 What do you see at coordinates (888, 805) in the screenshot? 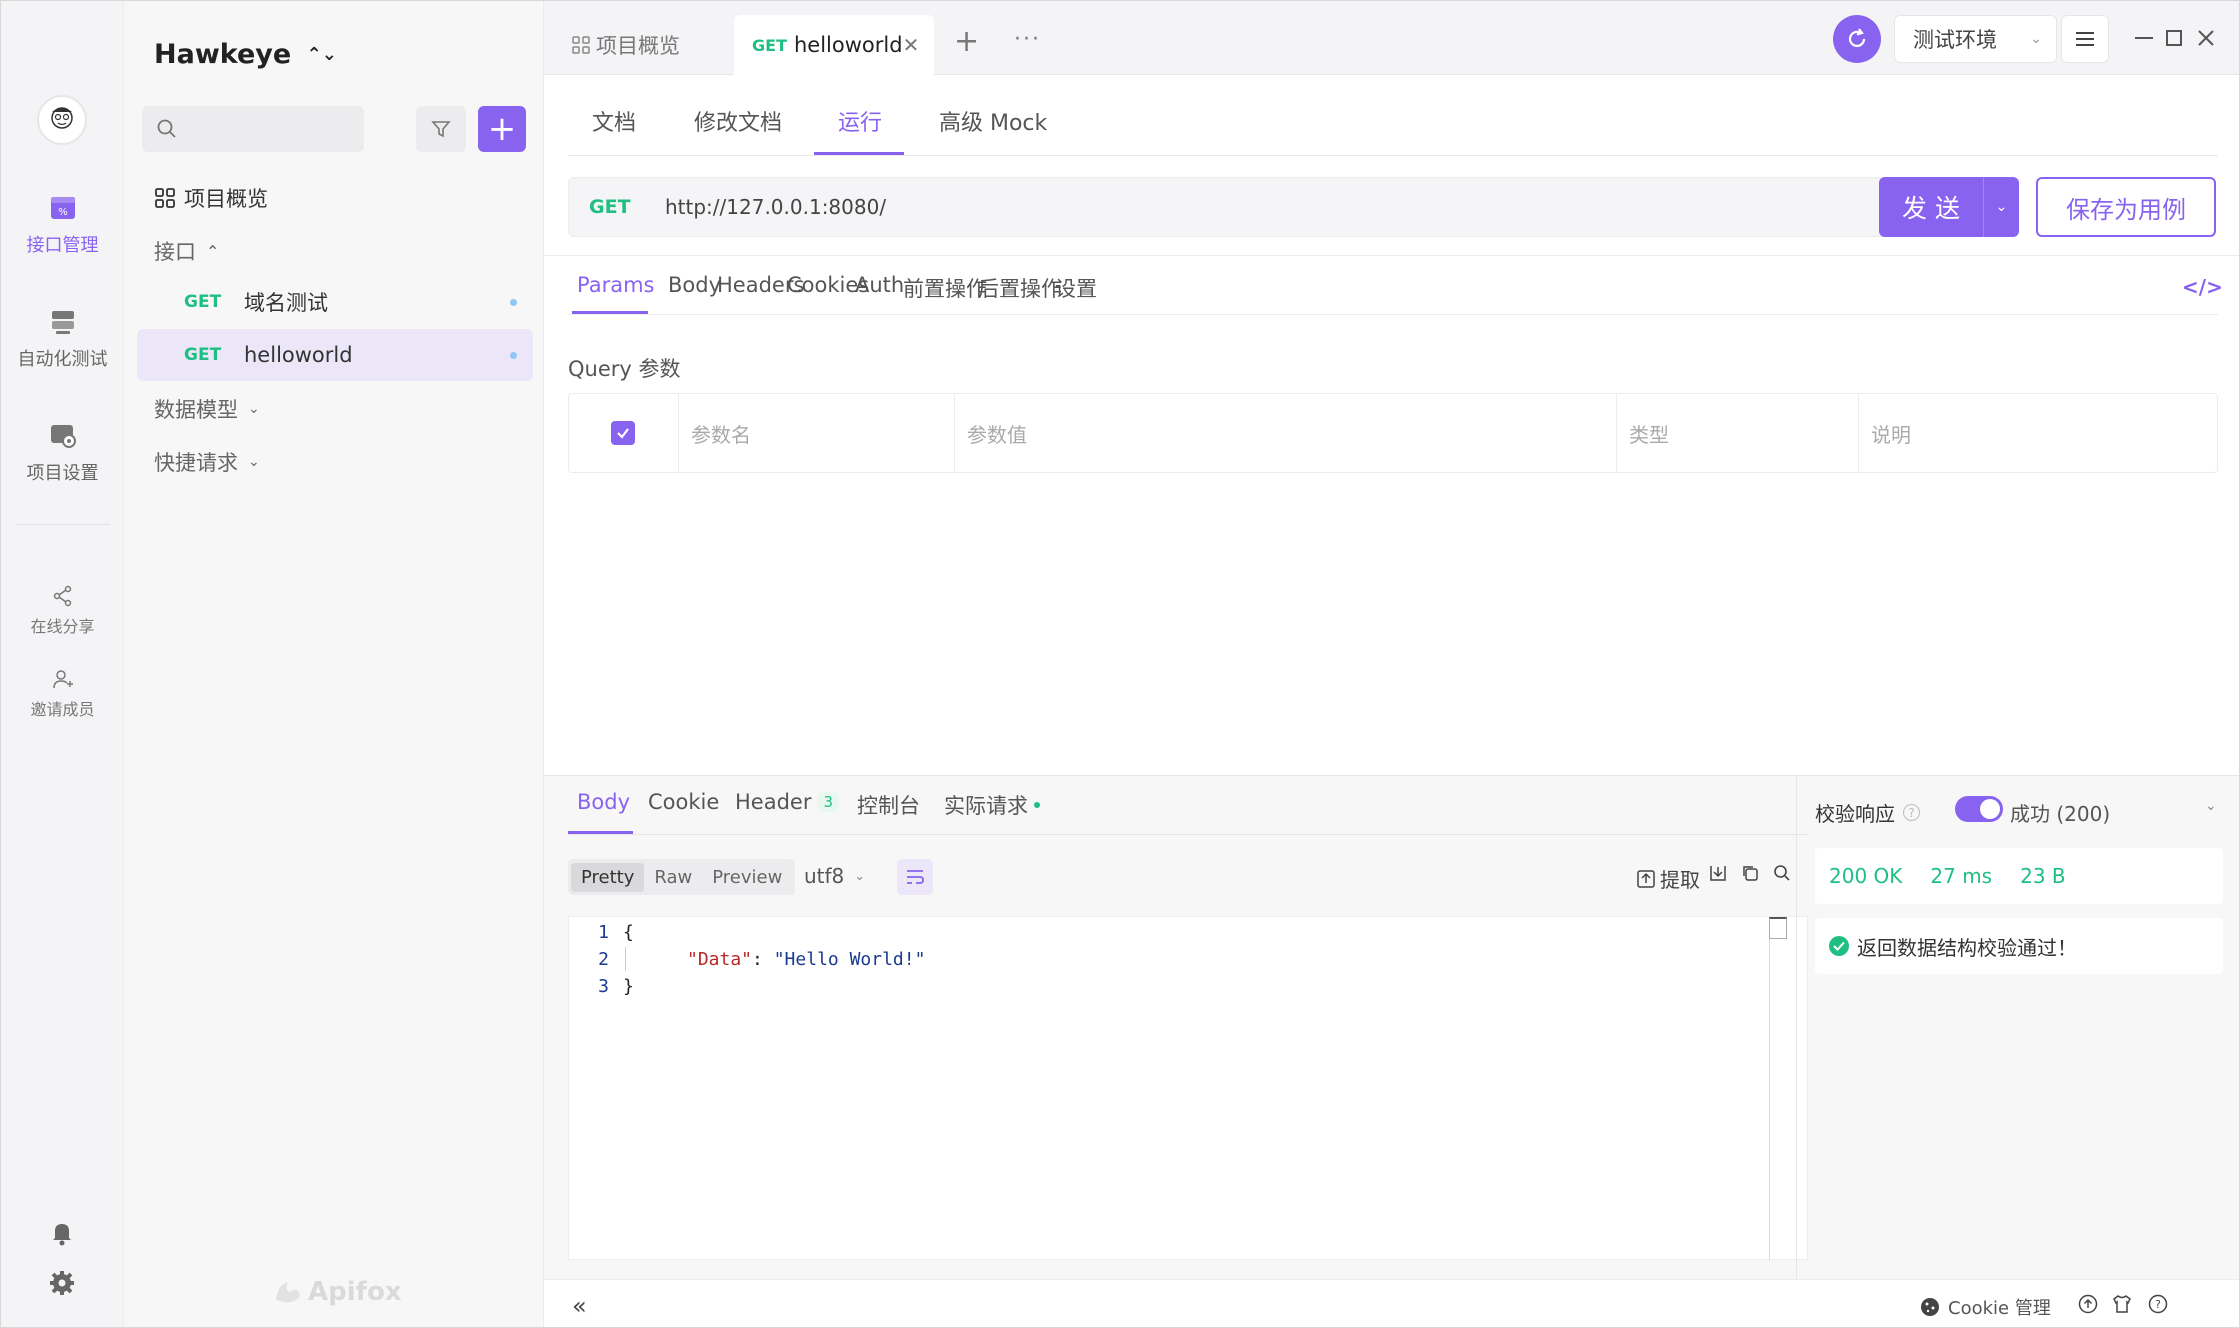
I see `resp-tab-console: 控制台` at bounding box center [888, 805].